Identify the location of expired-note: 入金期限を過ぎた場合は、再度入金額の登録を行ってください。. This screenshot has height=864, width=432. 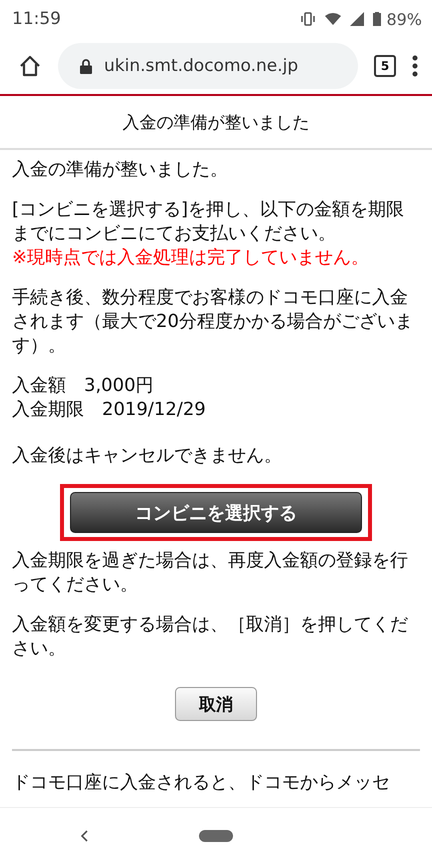
(210, 573).